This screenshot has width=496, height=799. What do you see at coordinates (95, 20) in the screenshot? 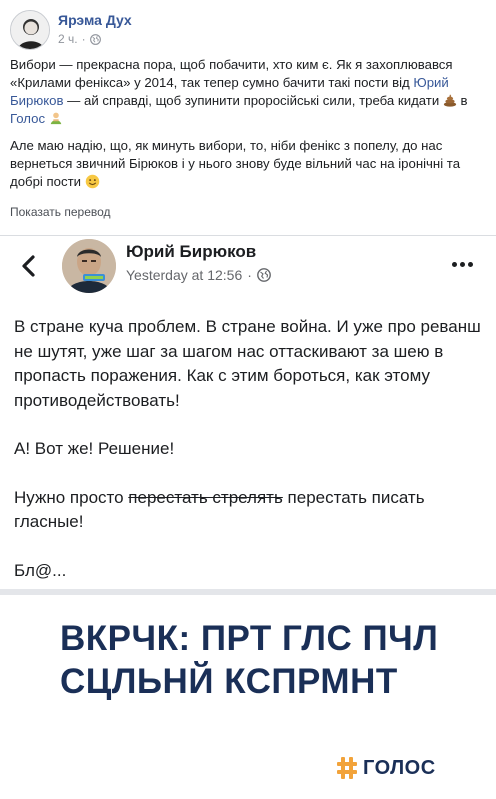
I see `post-author-name: Ярэма Дух` at bounding box center [95, 20].